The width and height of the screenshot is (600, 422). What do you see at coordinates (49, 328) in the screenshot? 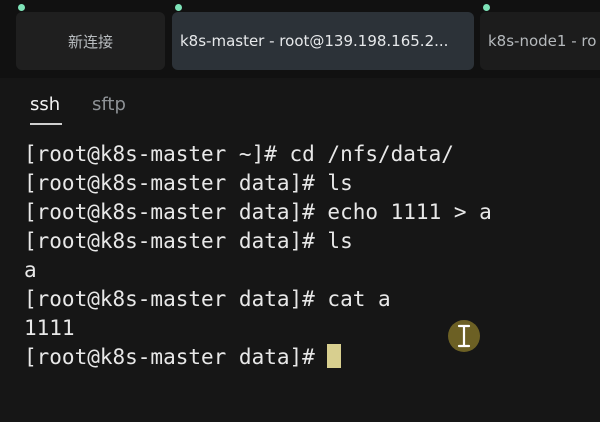
I see `terminal-line: 1111` at bounding box center [49, 328].